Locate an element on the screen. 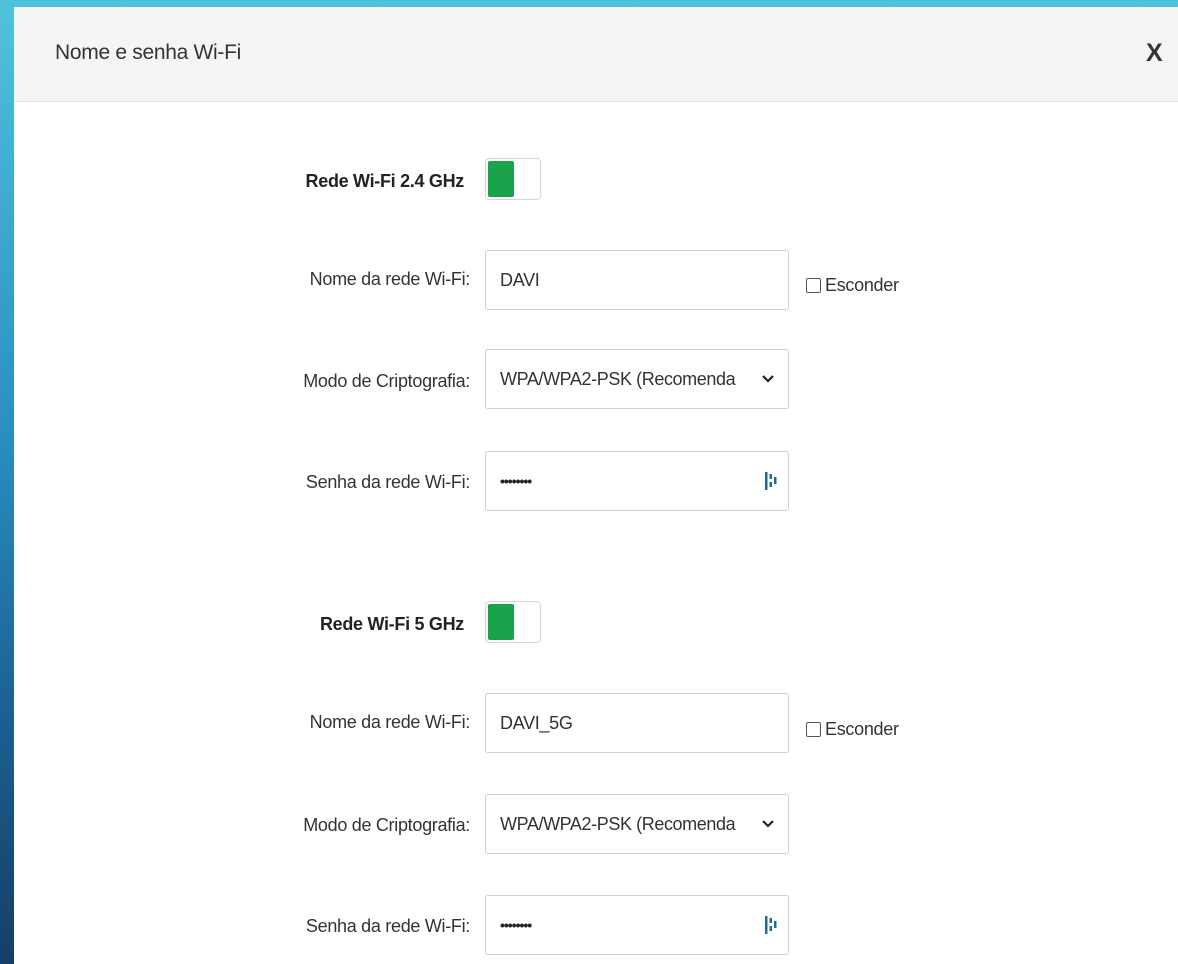 The image size is (1178, 964). ssid-input-5g: DAVI_5G is located at coordinates (637, 723).